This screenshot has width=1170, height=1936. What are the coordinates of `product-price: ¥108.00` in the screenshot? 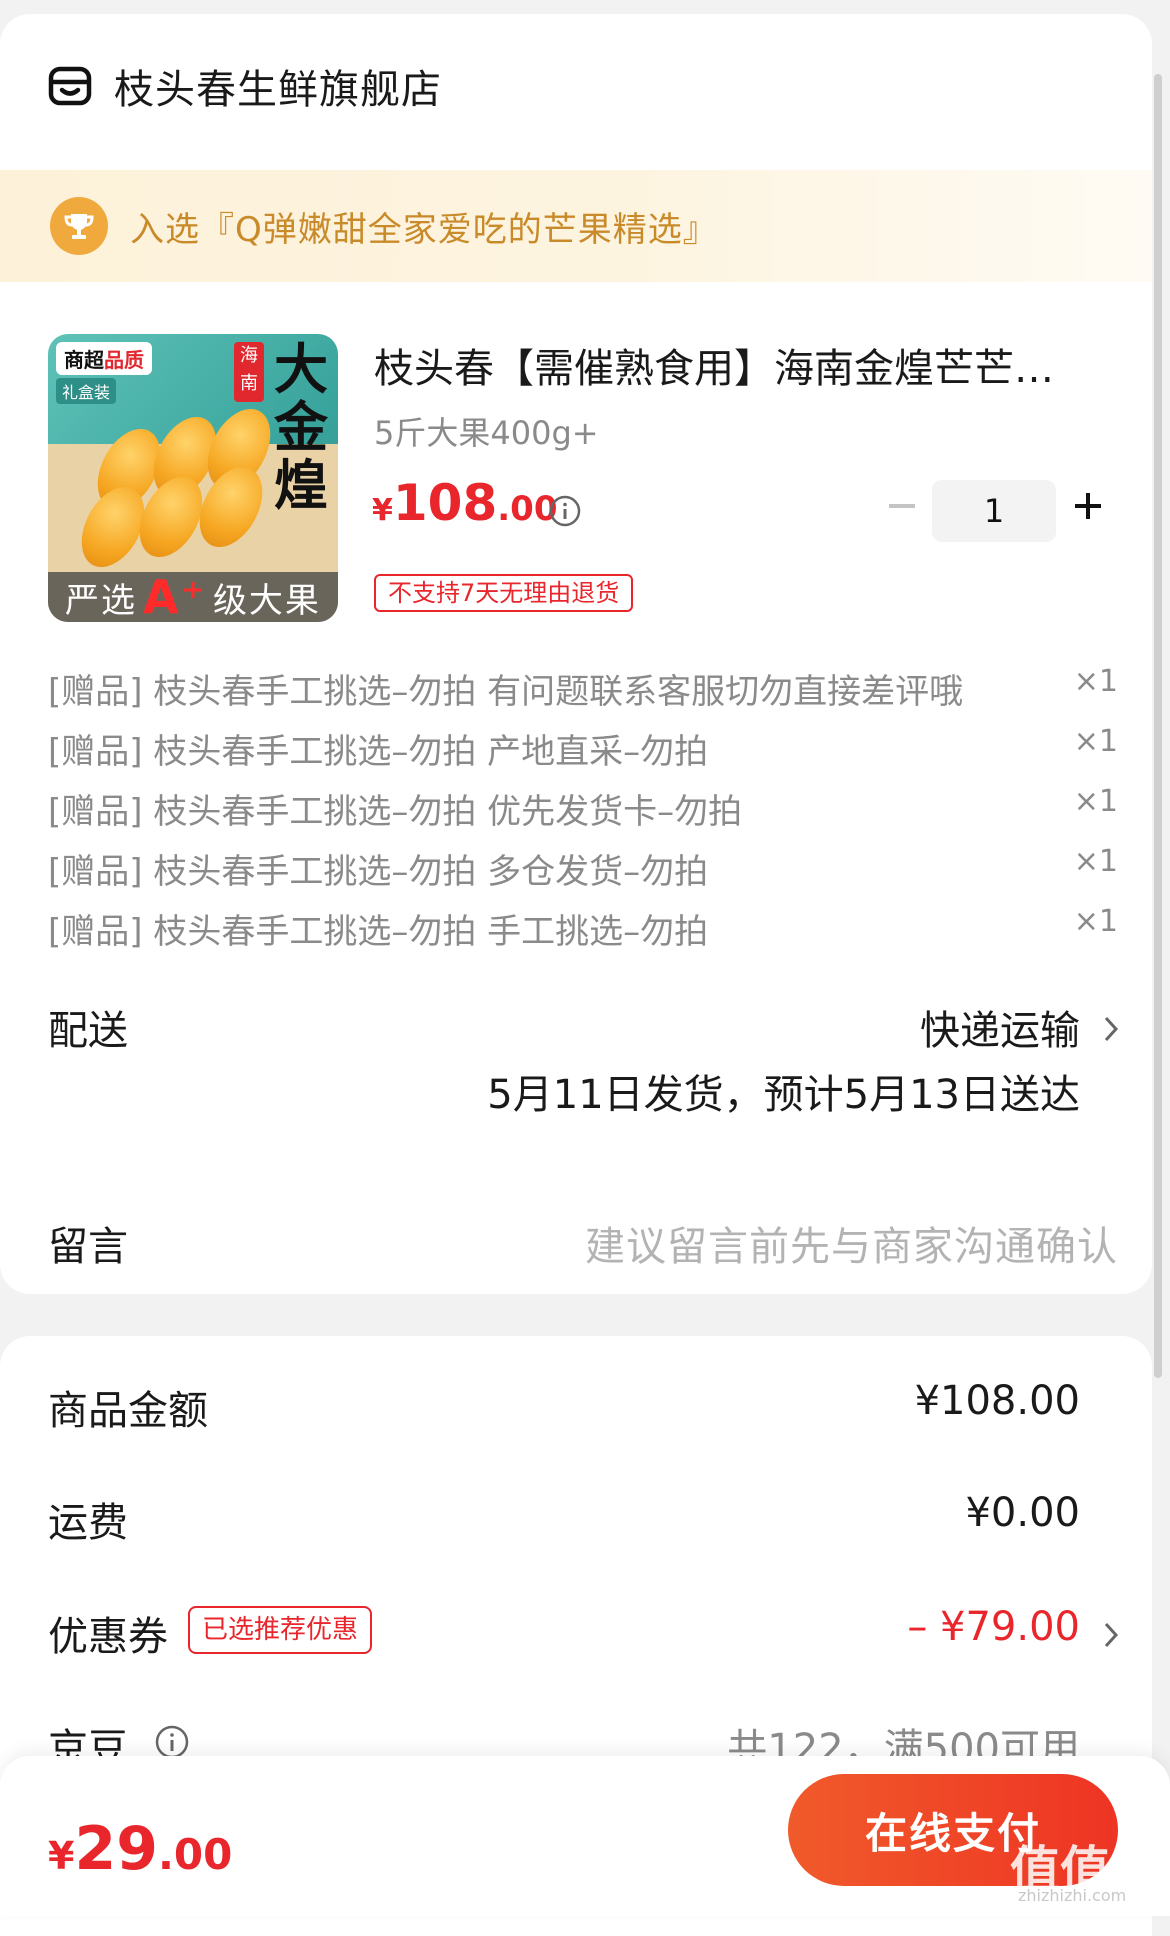 It's located at (465, 503).